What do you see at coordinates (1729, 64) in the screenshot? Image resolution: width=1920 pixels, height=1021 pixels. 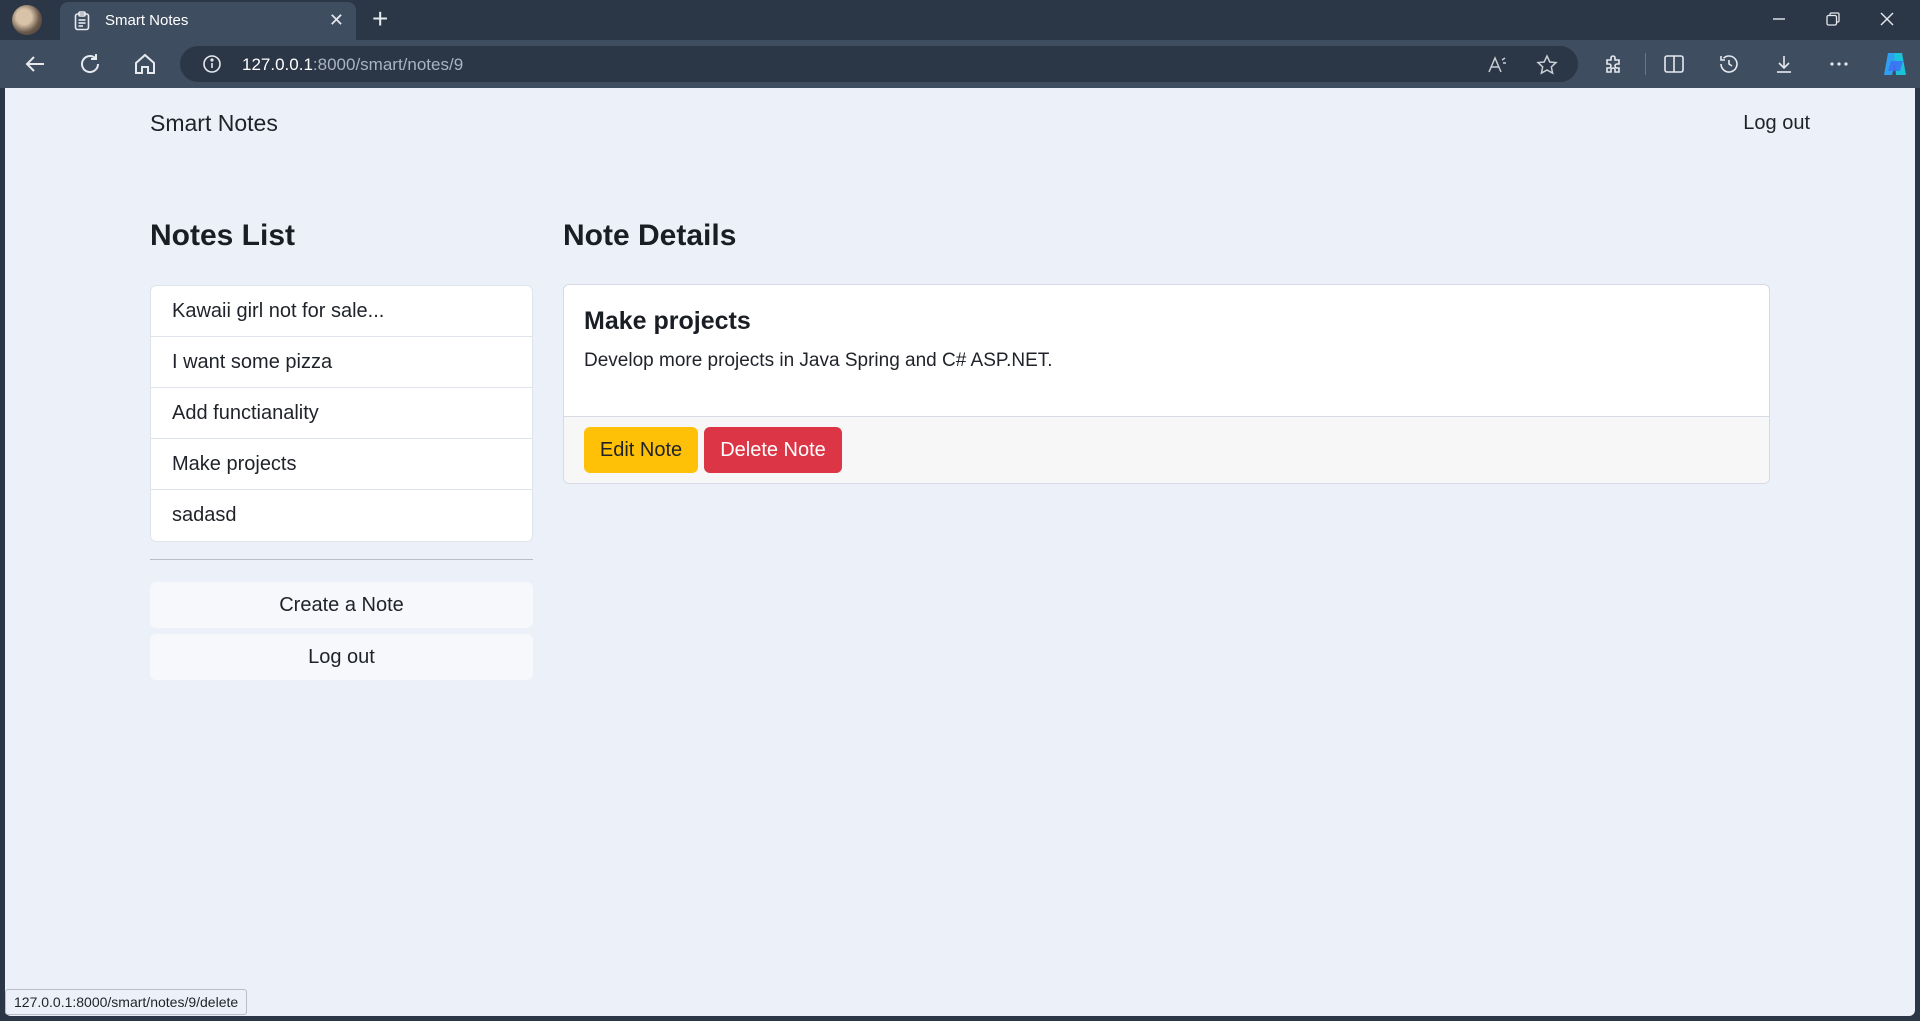 I see `history-icon` at bounding box center [1729, 64].